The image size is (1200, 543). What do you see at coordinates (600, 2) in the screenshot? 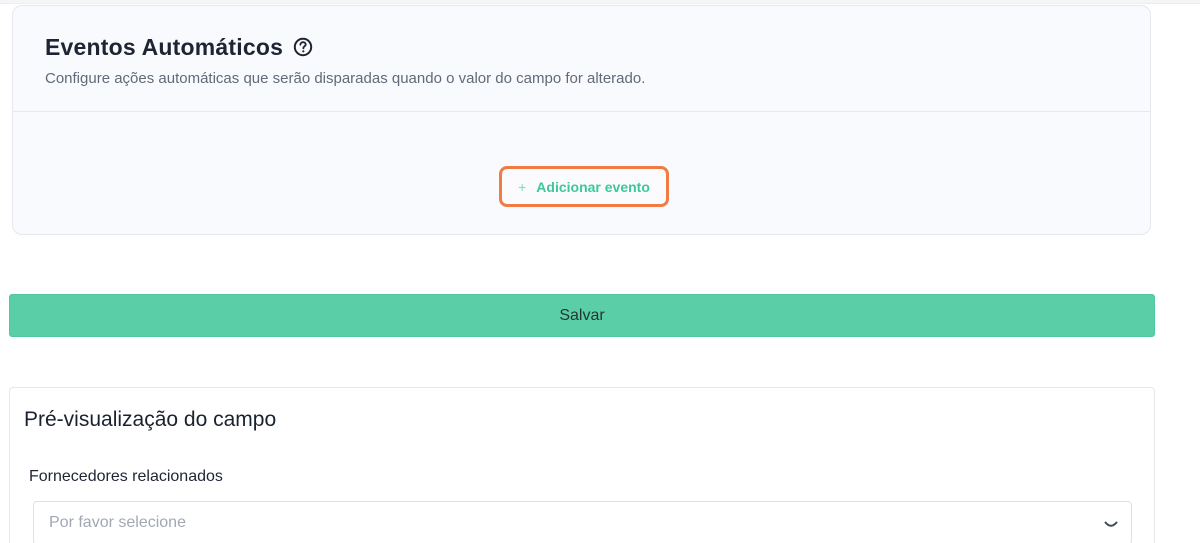
I see `top-divider` at bounding box center [600, 2].